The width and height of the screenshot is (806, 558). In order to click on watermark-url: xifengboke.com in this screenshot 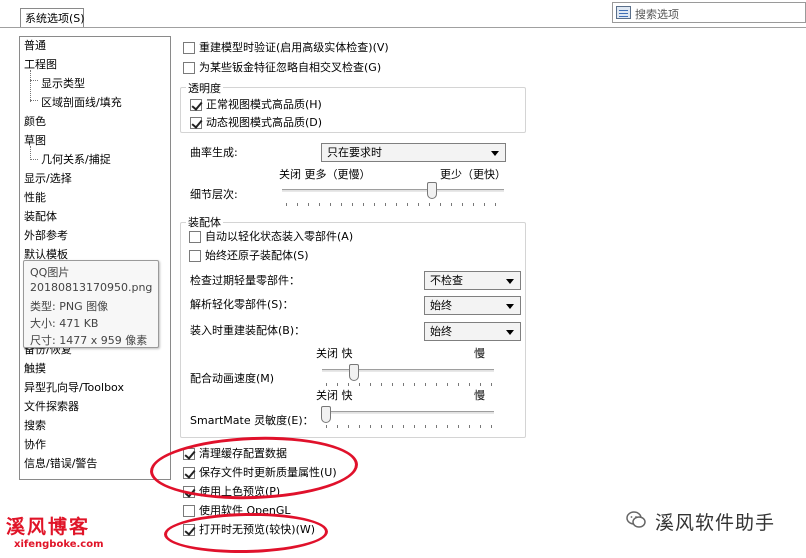, I will do `click(59, 544)`.